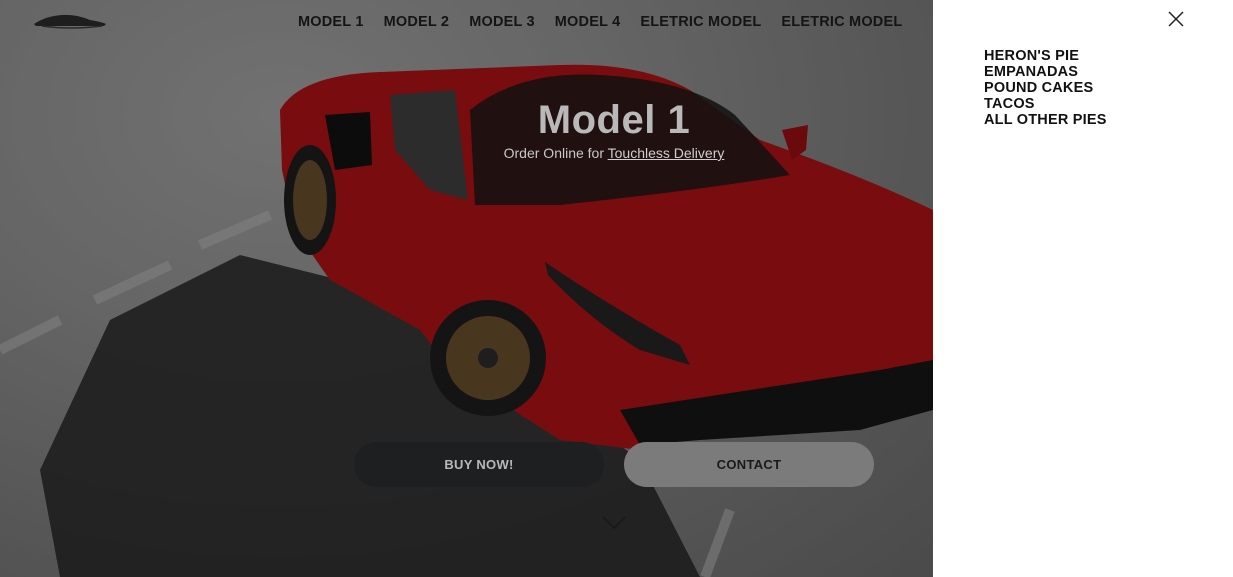 The height and width of the screenshot is (577, 1233). What do you see at coordinates (553, 153) in the screenshot?
I see `subtitle-text: Order Online for` at bounding box center [553, 153].